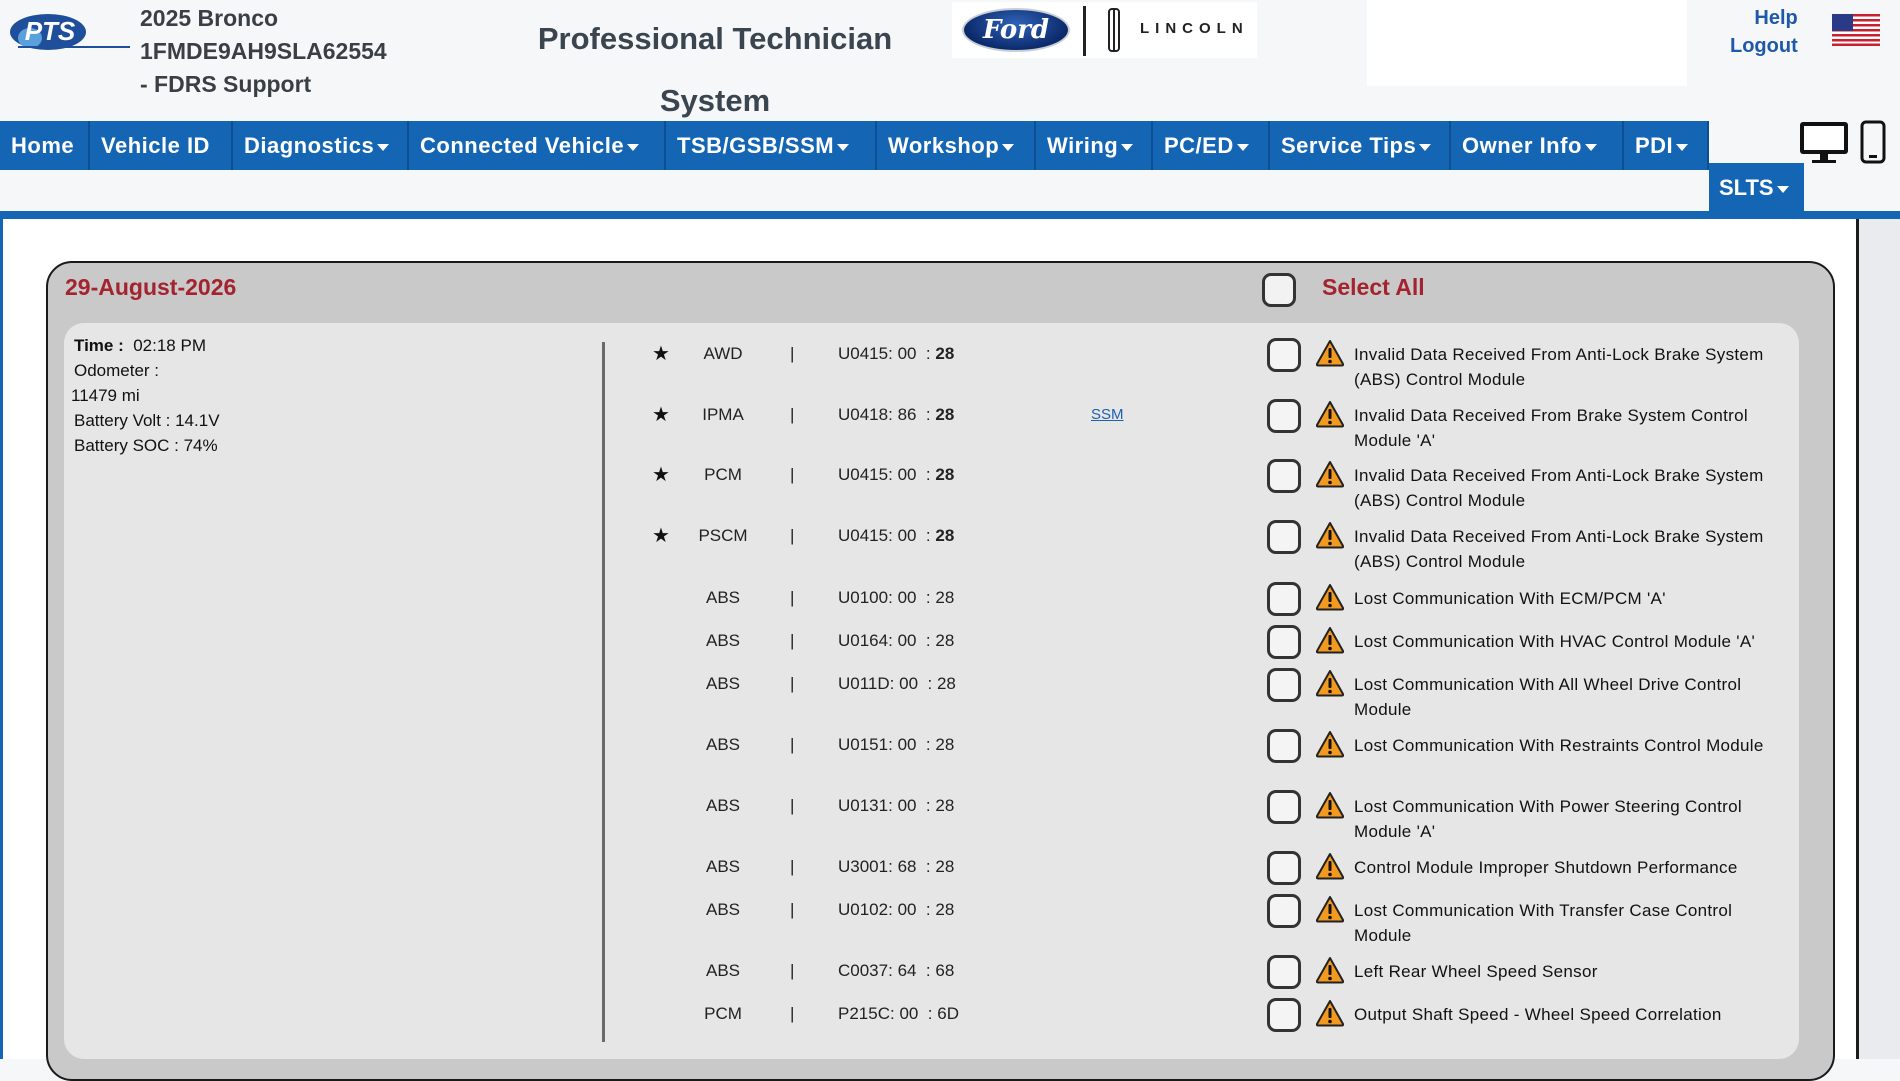 This screenshot has height=1081, width=1900. What do you see at coordinates (896, 866) in the screenshot?
I see `dtc-code: U3001: 68 : 28` at bounding box center [896, 866].